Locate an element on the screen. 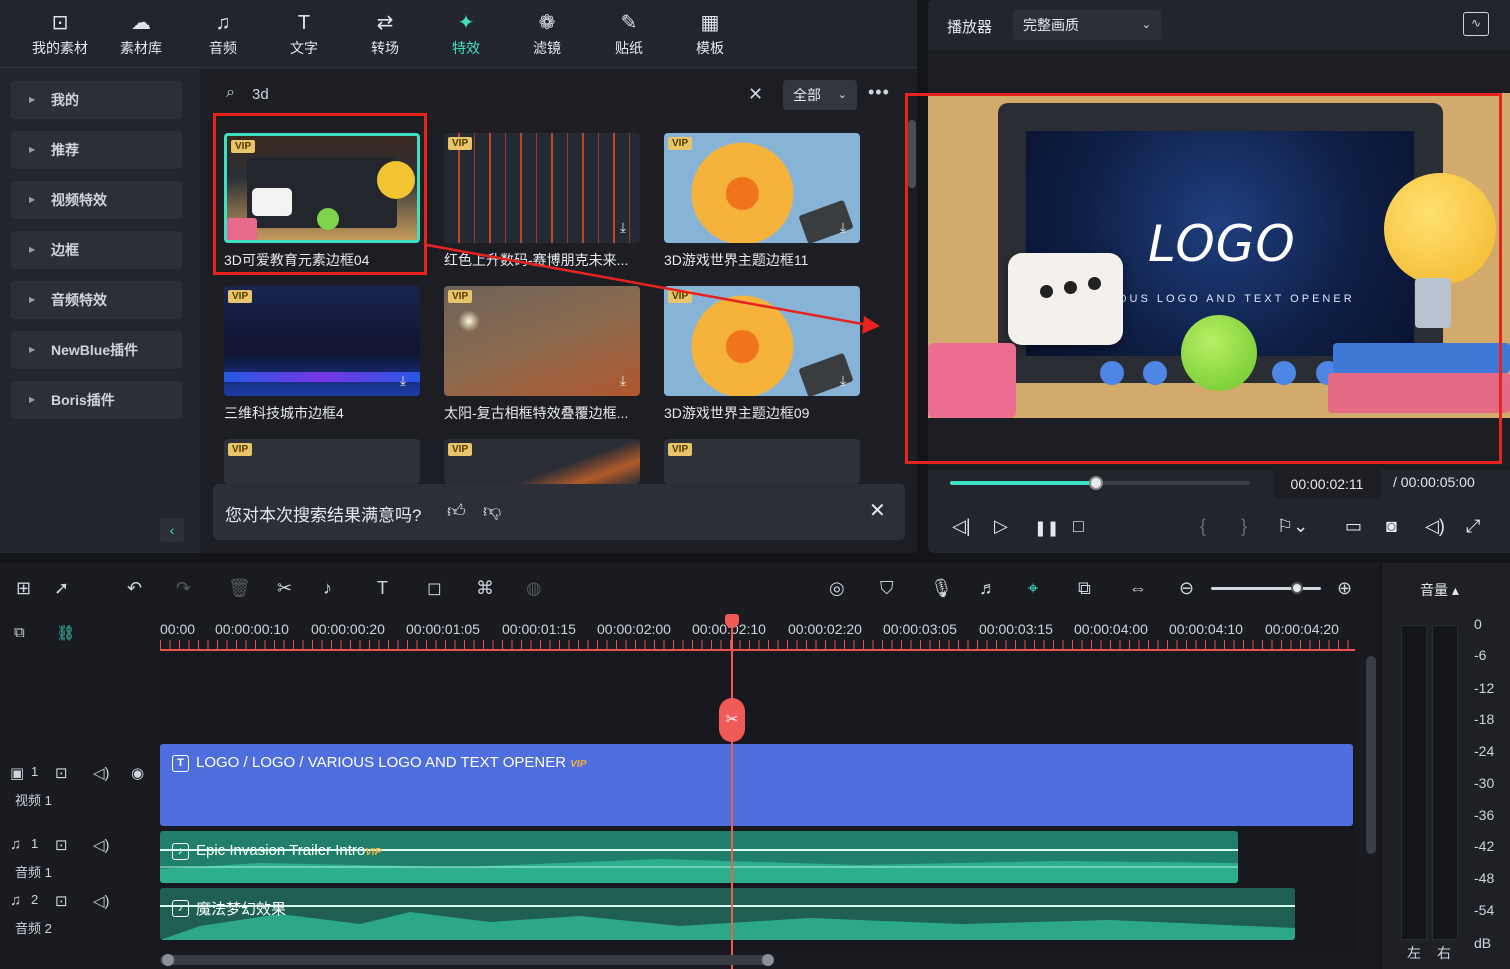  marker-menu-icon: ⚐⌄ is located at coordinates (1292, 526).